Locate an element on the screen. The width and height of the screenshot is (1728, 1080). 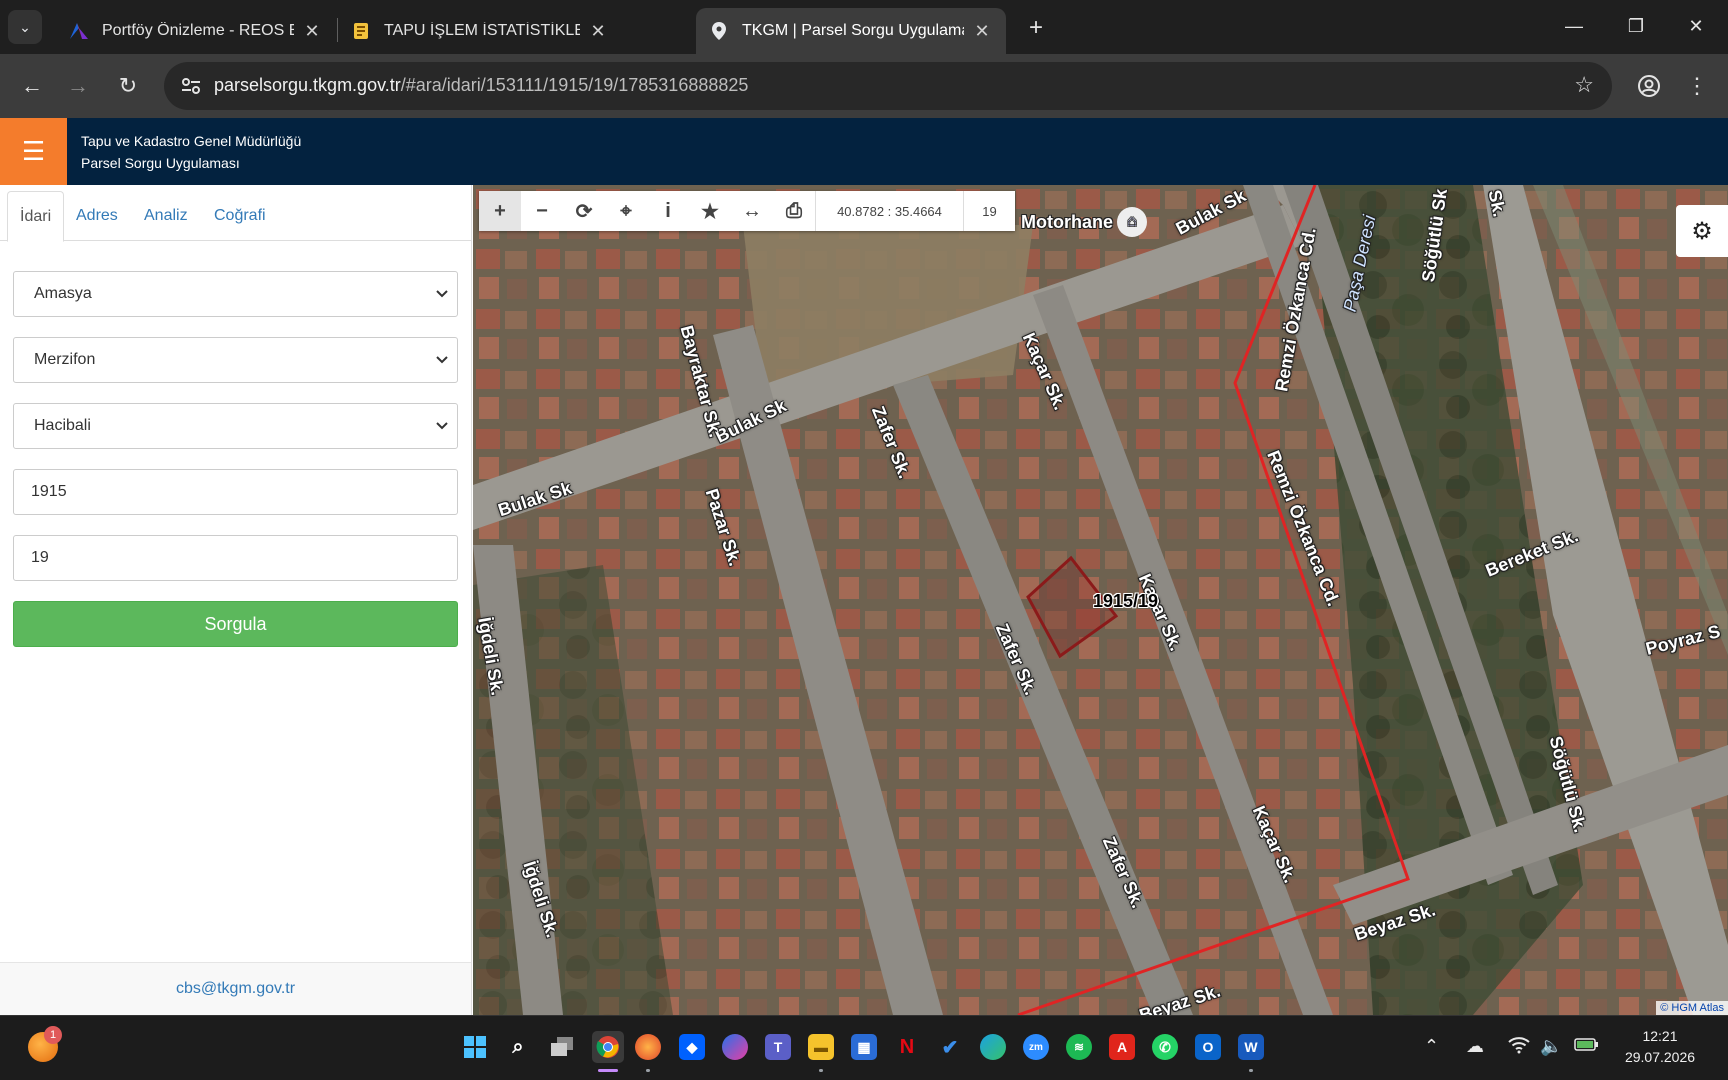
district-value: Merzifon is located at coordinates (65, 359).